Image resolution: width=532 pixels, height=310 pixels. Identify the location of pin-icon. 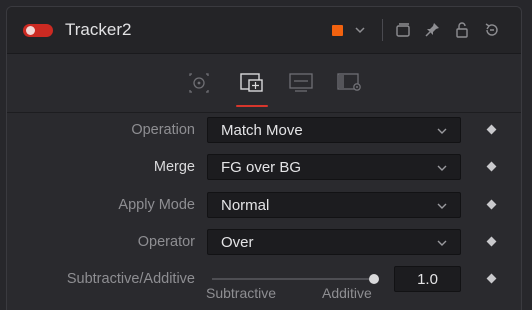
(432, 30).